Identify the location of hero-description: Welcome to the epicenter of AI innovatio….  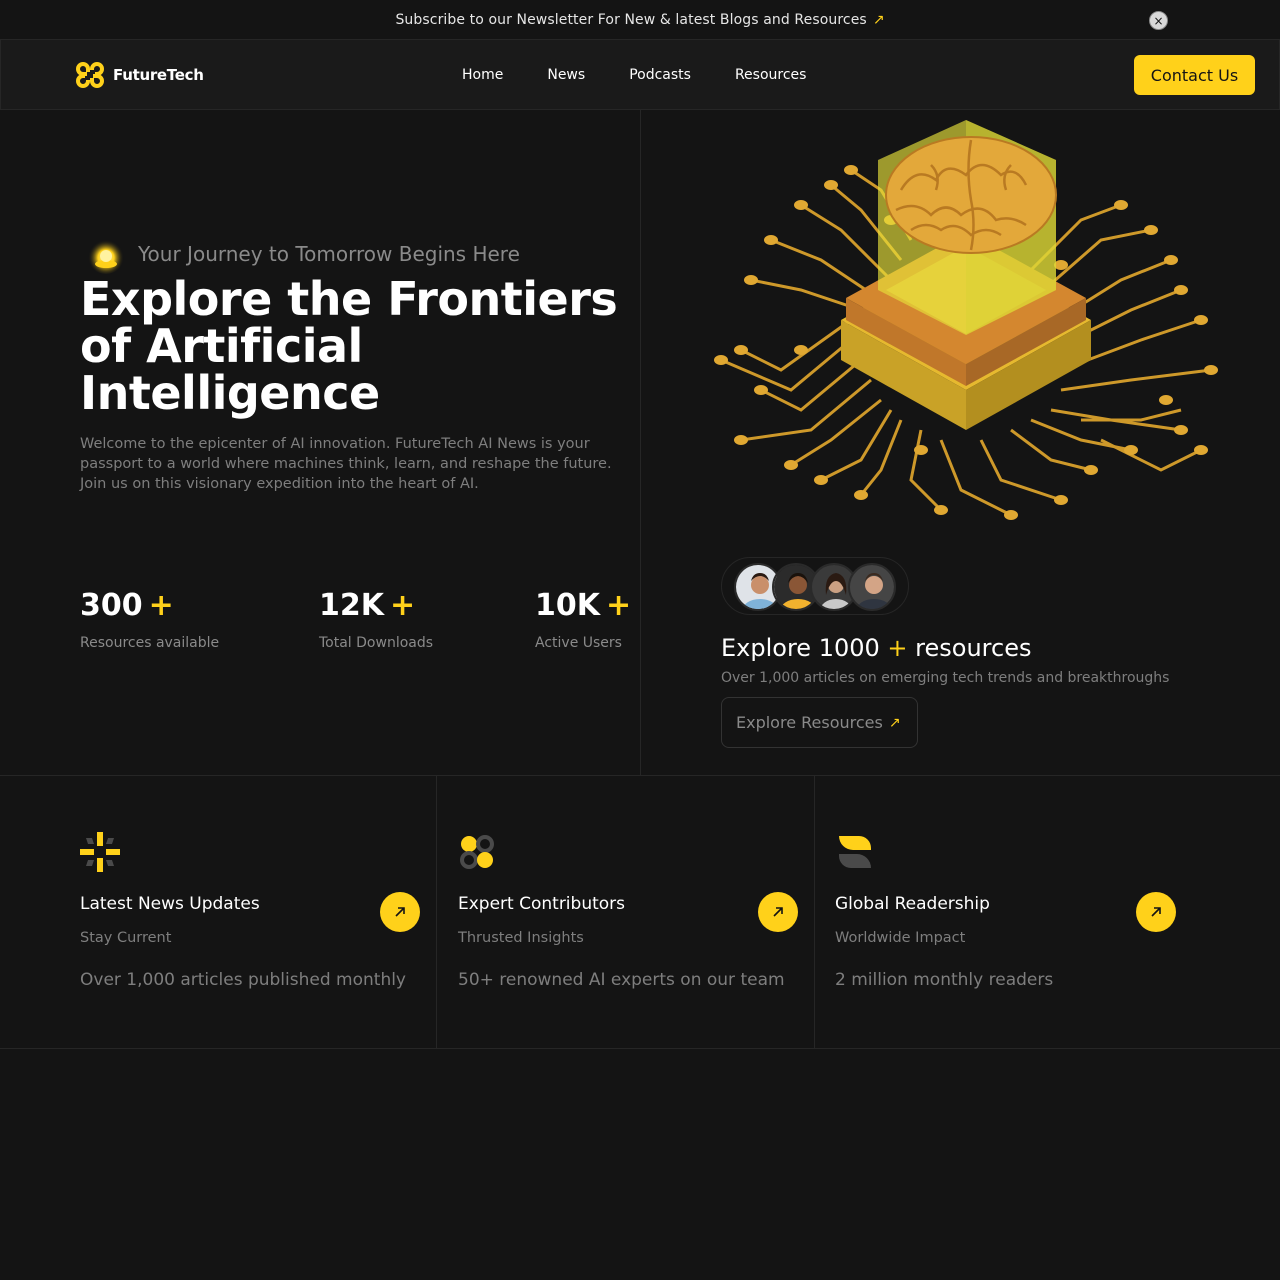
(346, 464).